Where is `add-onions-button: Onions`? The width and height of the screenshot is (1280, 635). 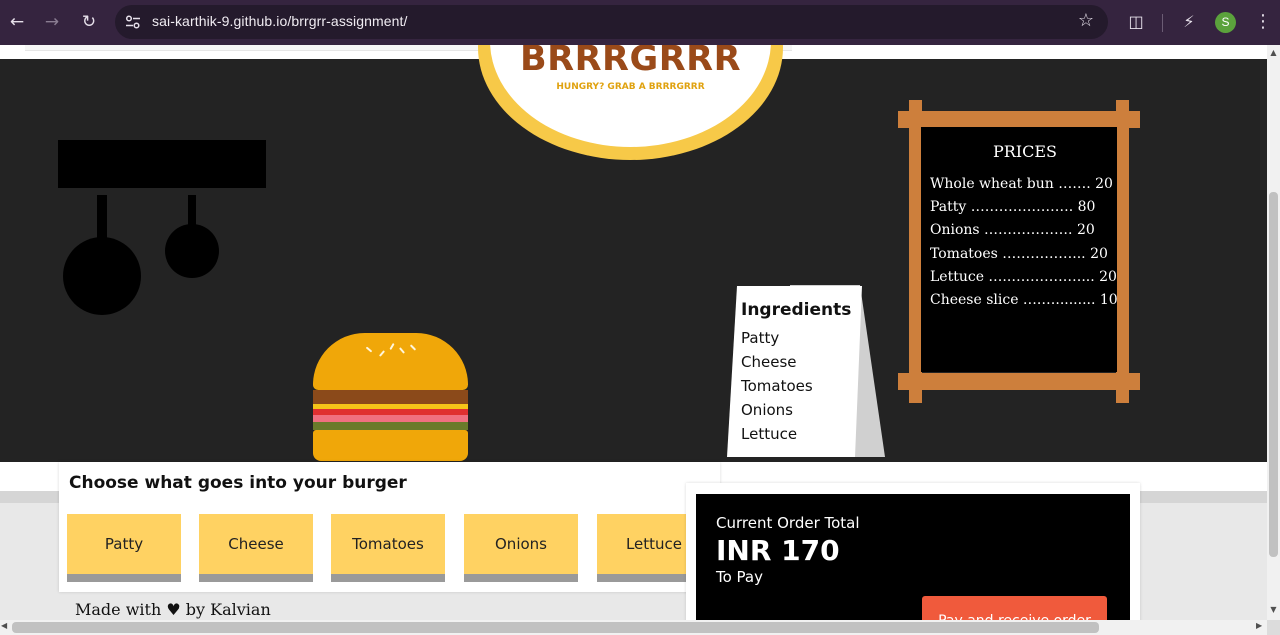
add-onions-button: Onions is located at coordinates (521, 548).